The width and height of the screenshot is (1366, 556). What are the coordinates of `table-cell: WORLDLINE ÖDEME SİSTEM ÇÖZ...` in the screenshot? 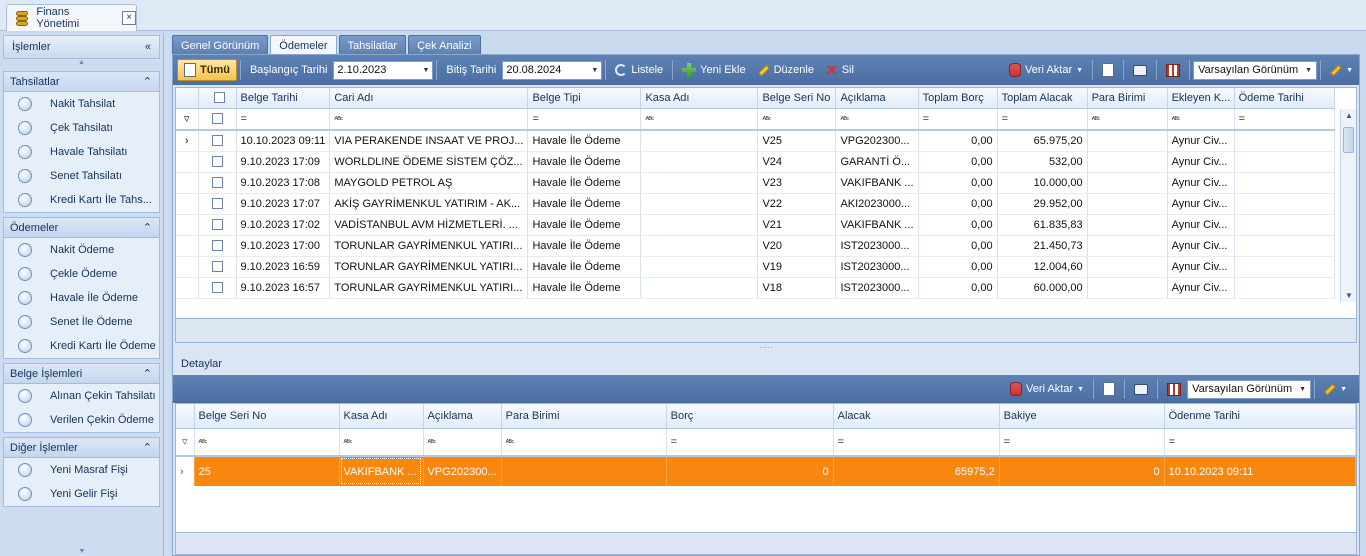 It's located at (429, 162).